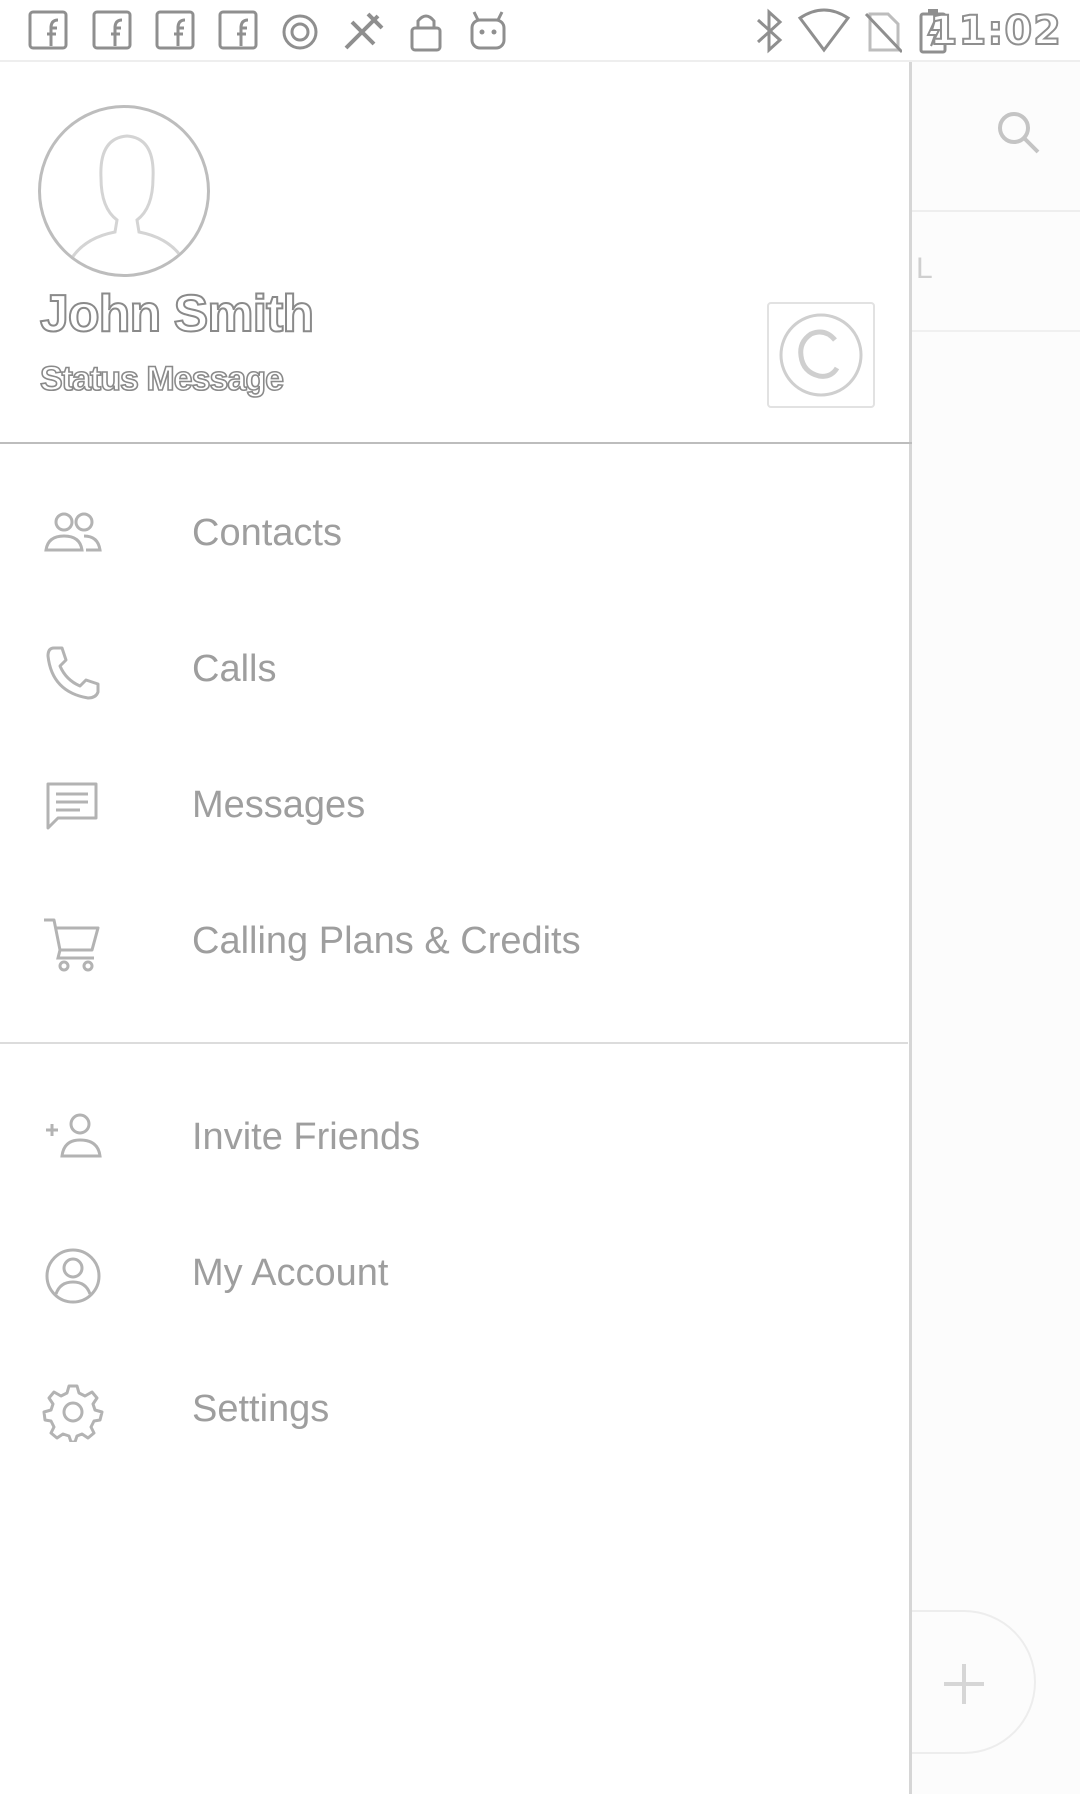  I want to click on credit-coin-icon, so click(821, 355).